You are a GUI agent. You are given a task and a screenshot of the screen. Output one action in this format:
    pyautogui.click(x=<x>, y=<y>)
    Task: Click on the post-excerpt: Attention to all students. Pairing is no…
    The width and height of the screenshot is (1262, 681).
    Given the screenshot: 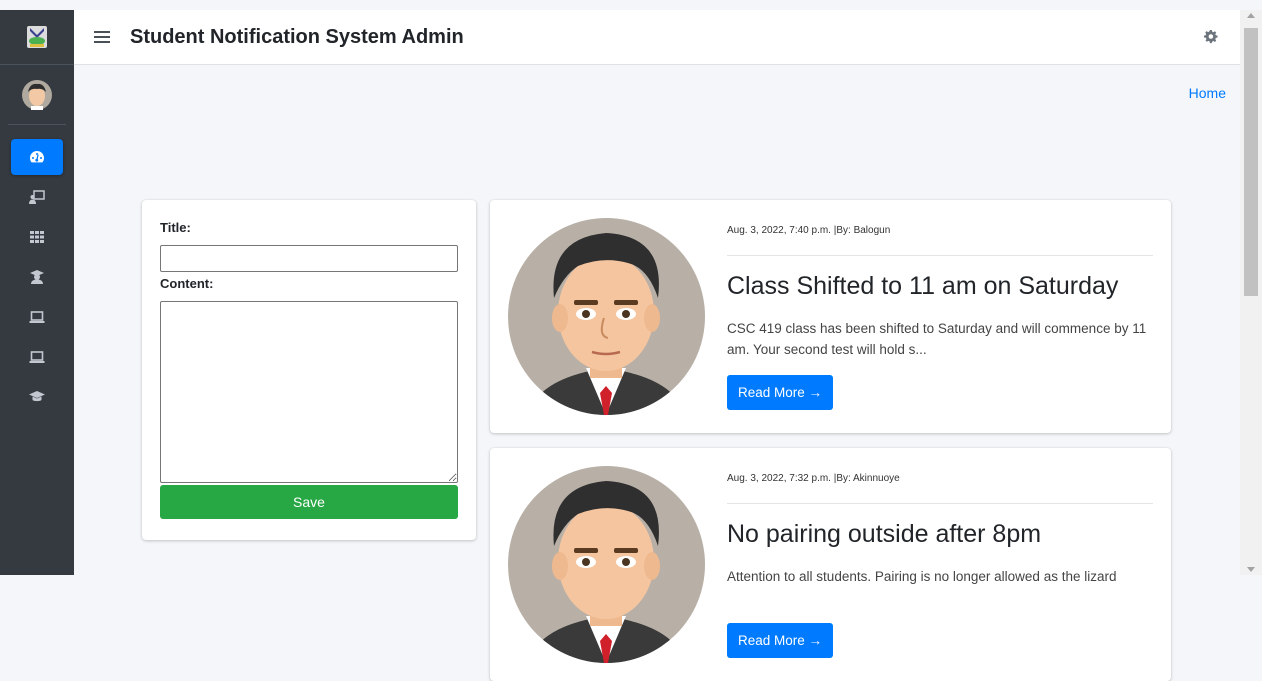 What is the action you would take?
    pyautogui.click(x=922, y=576)
    